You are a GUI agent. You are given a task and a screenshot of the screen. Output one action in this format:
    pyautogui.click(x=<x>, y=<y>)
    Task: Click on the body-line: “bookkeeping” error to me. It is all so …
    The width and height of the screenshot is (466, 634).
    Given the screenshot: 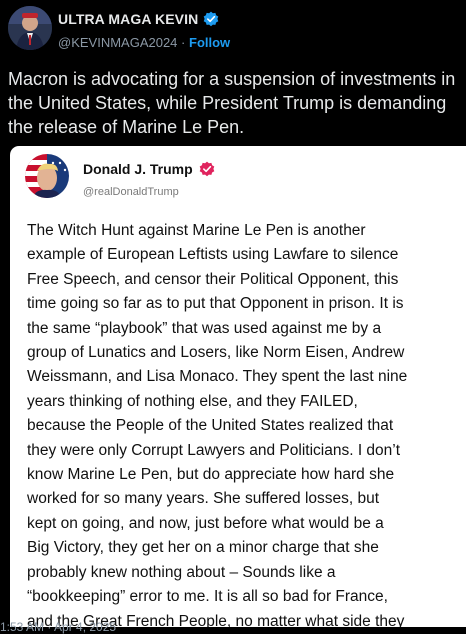 What is the action you would take?
    pyautogui.click(x=207, y=597)
    